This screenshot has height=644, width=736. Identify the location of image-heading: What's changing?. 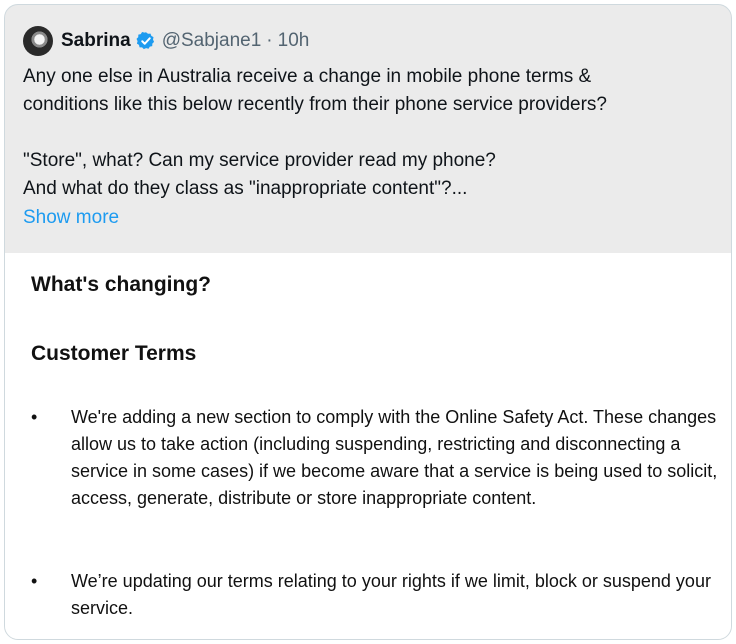
(121, 284).